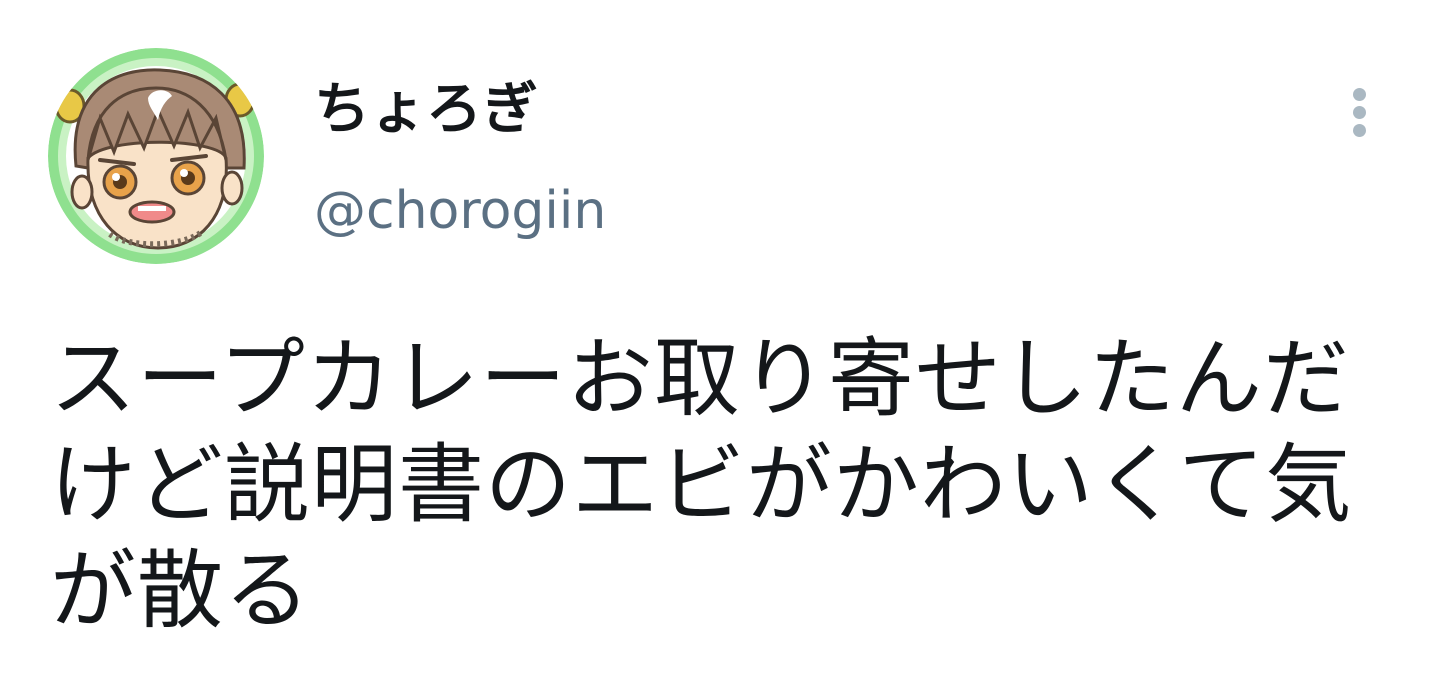 Image resolution: width=1440 pixels, height=692 pixels. I want to click on display-name: ちょろぎ, so click(426, 110).